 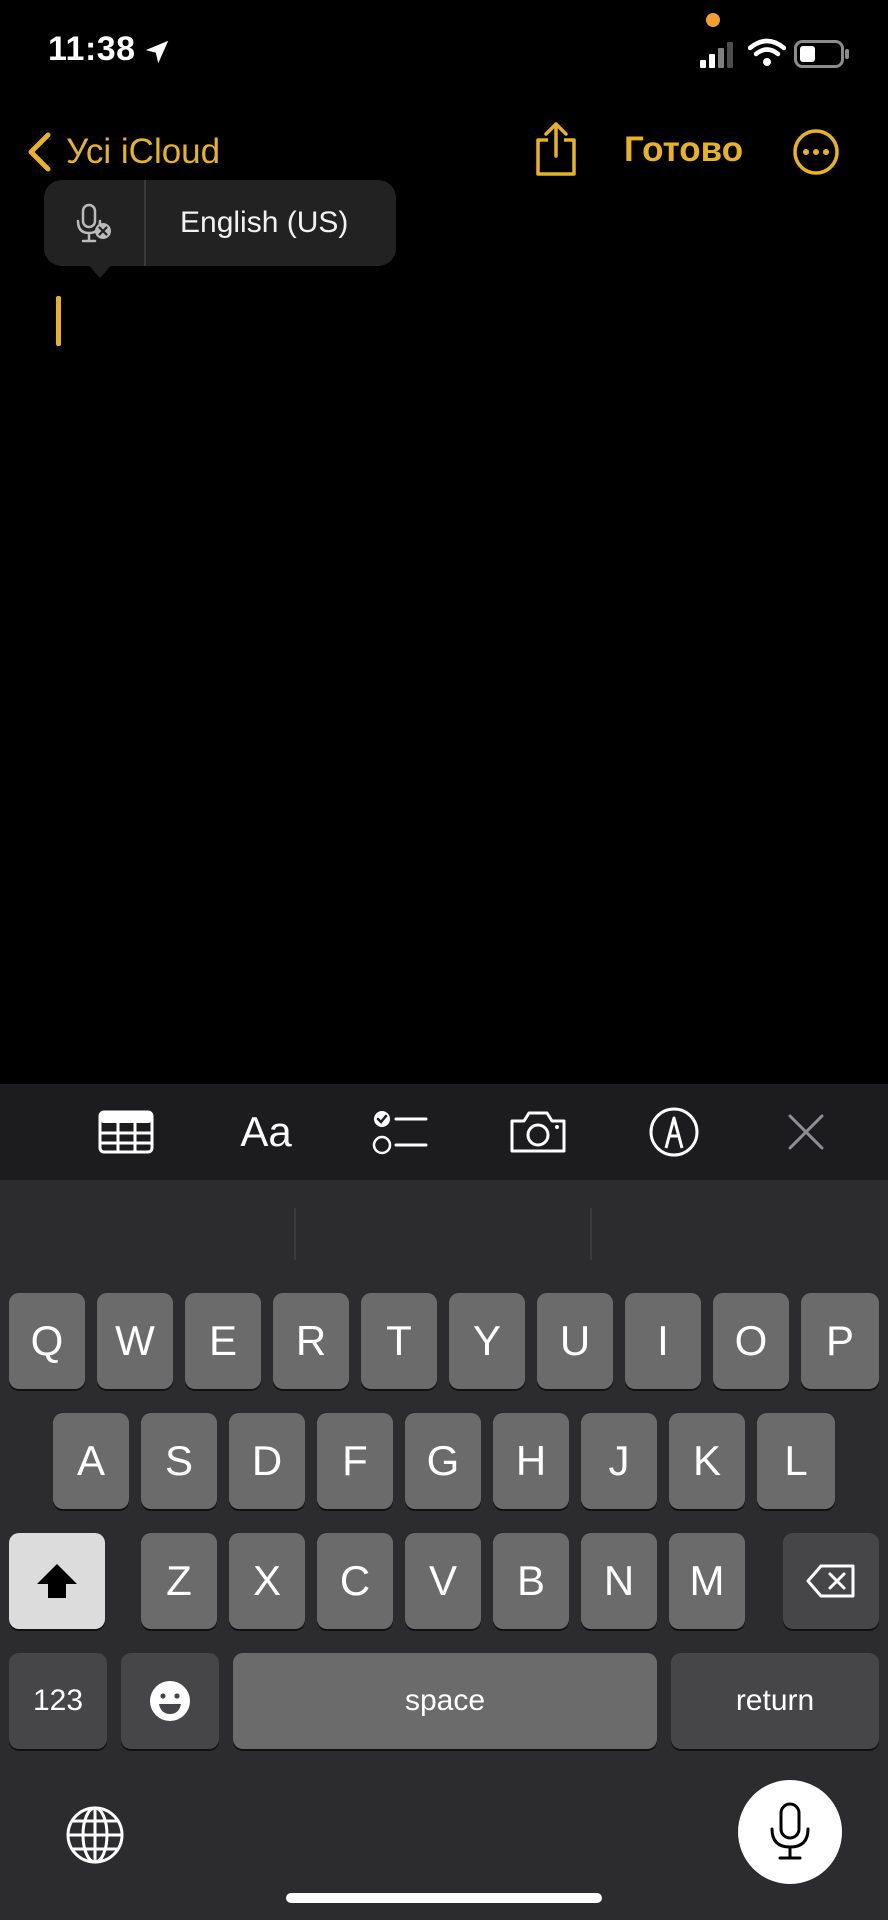 What do you see at coordinates (39, 152) in the screenshot?
I see `chevron-left-icon` at bounding box center [39, 152].